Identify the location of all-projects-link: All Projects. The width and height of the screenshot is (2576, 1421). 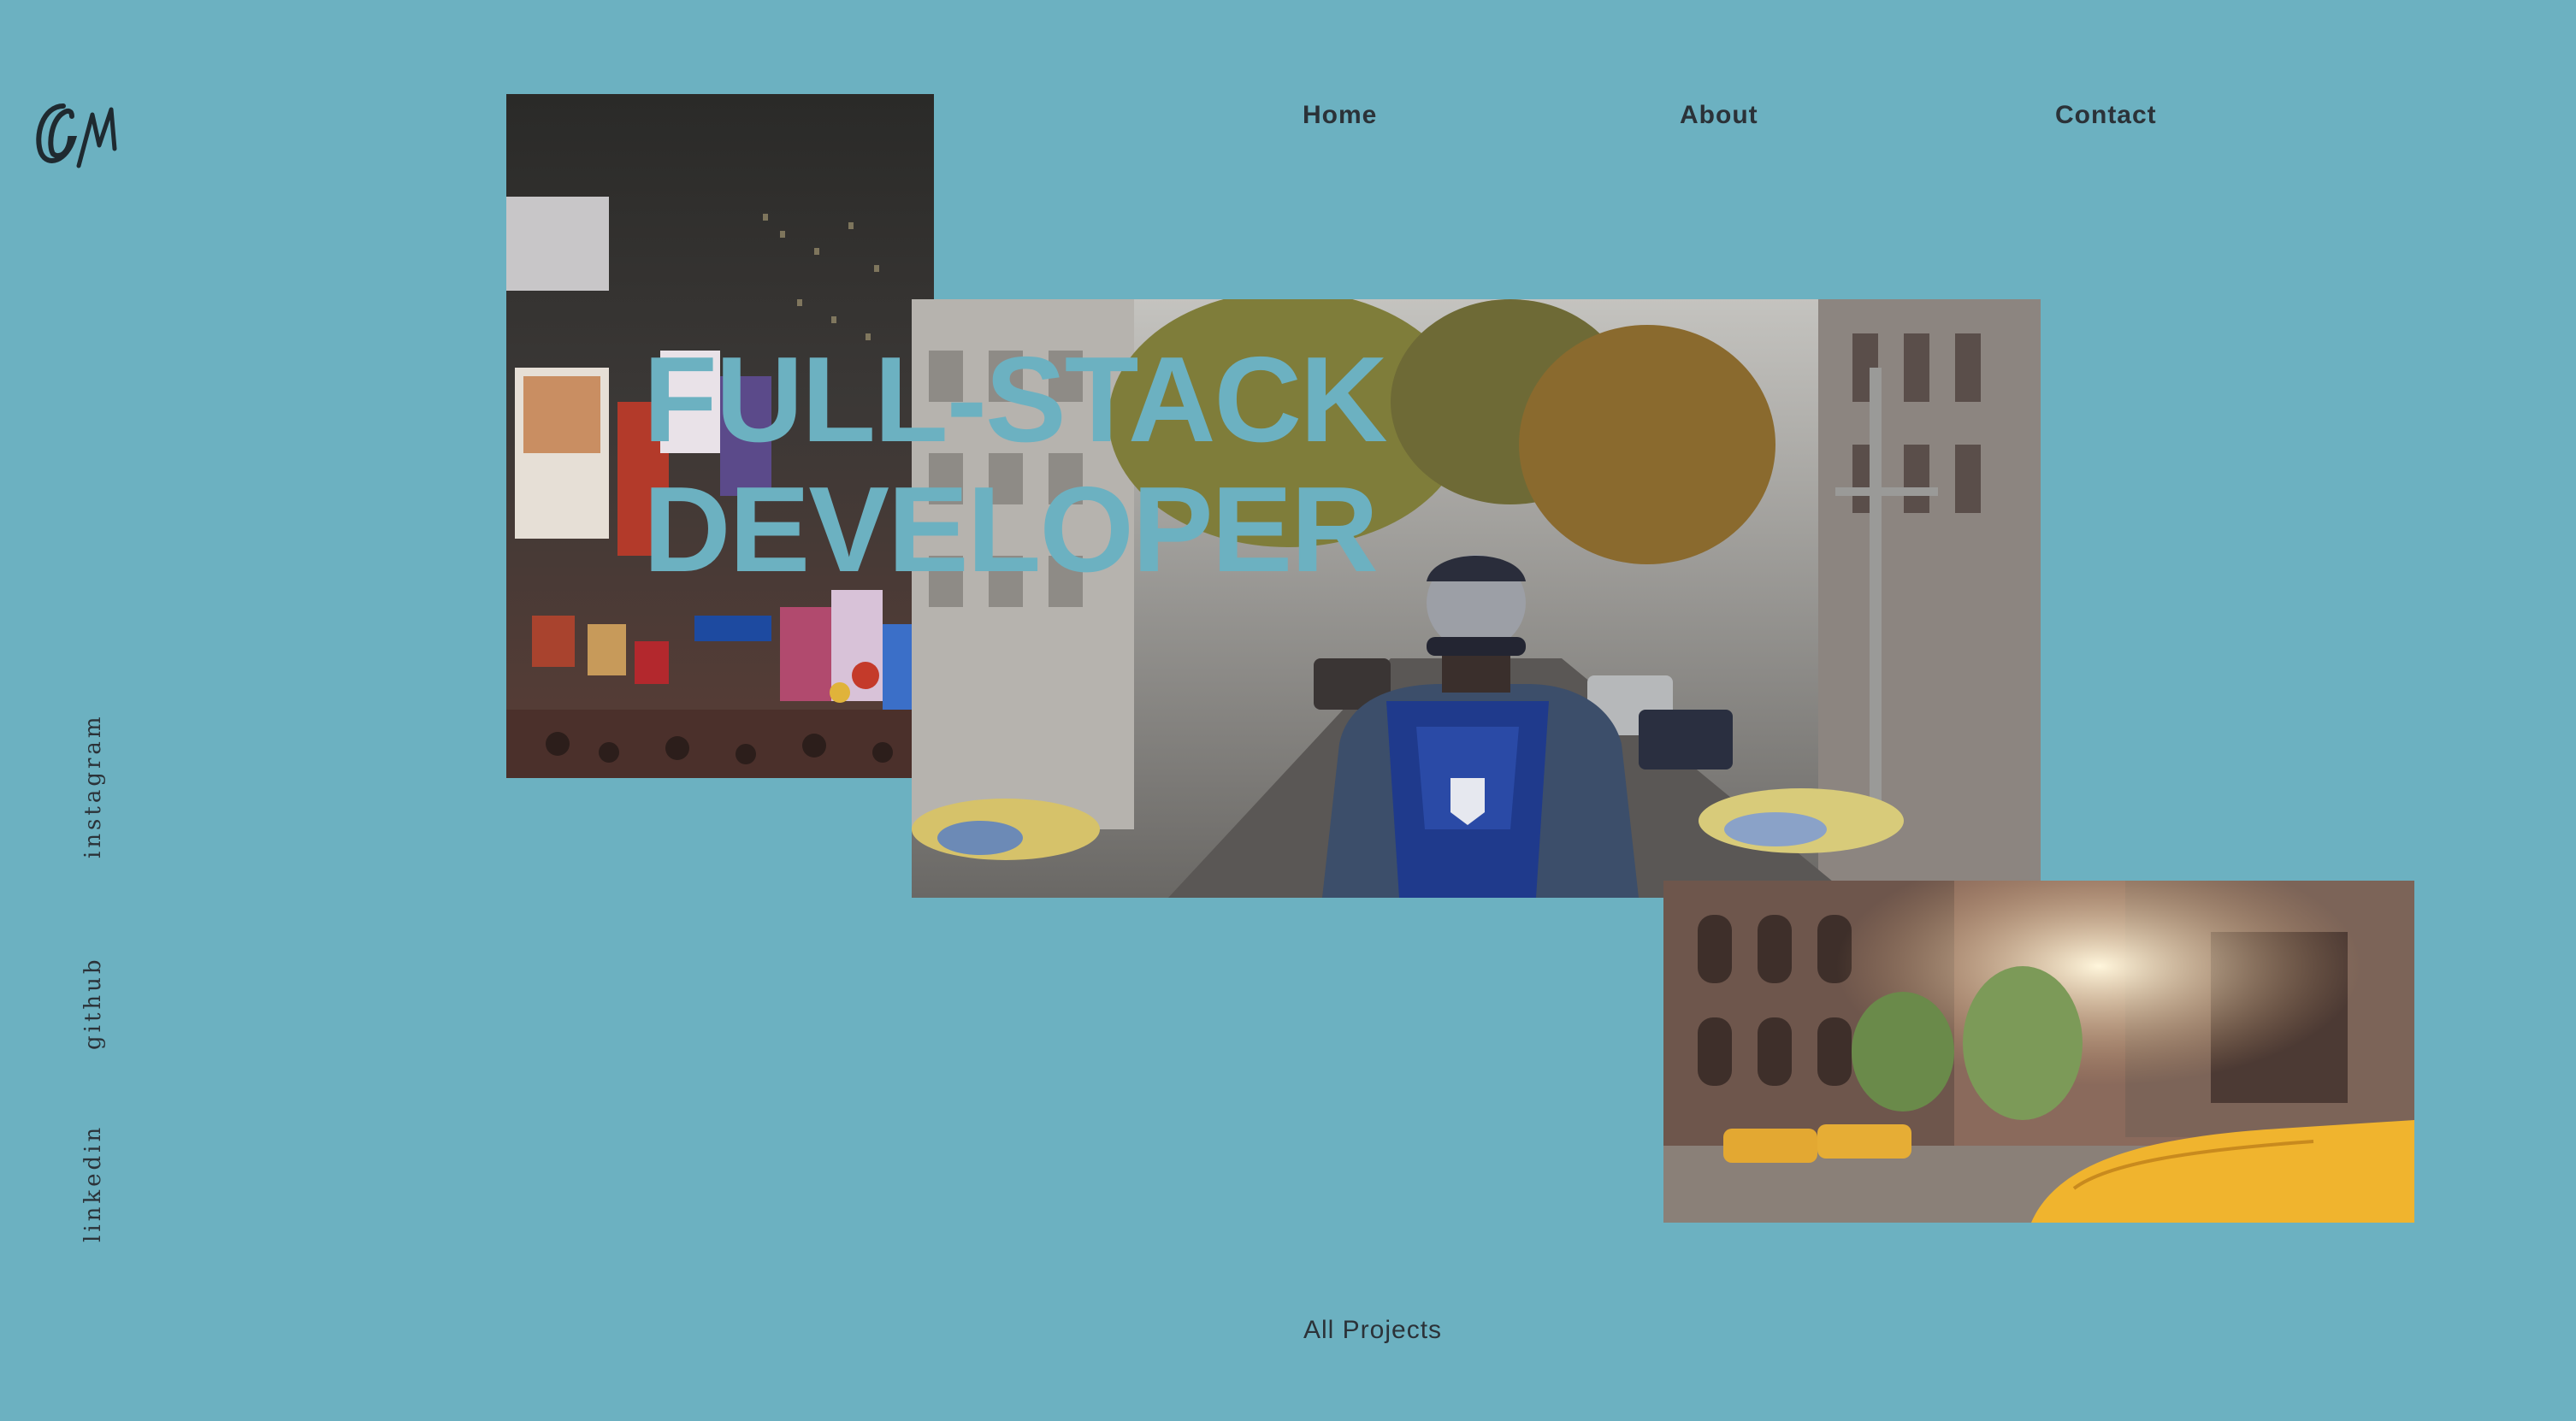
(1372, 1330).